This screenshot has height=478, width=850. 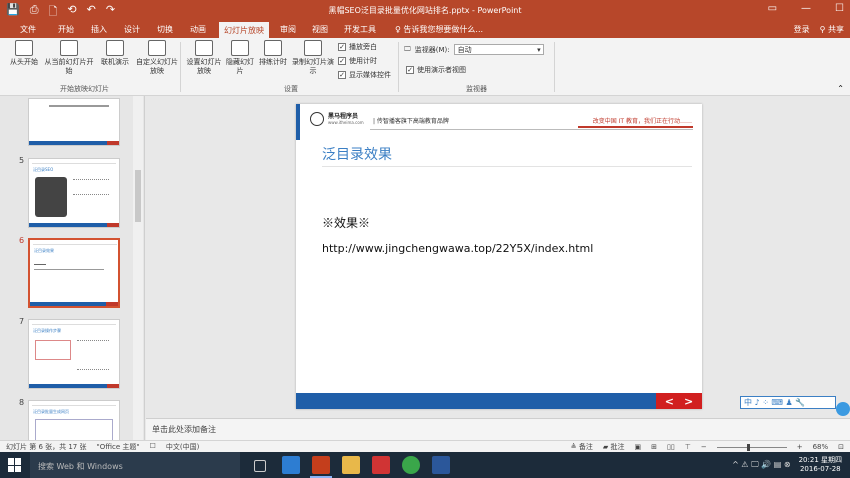 I want to click on share-label: 共享, so click(x=836, y=29).